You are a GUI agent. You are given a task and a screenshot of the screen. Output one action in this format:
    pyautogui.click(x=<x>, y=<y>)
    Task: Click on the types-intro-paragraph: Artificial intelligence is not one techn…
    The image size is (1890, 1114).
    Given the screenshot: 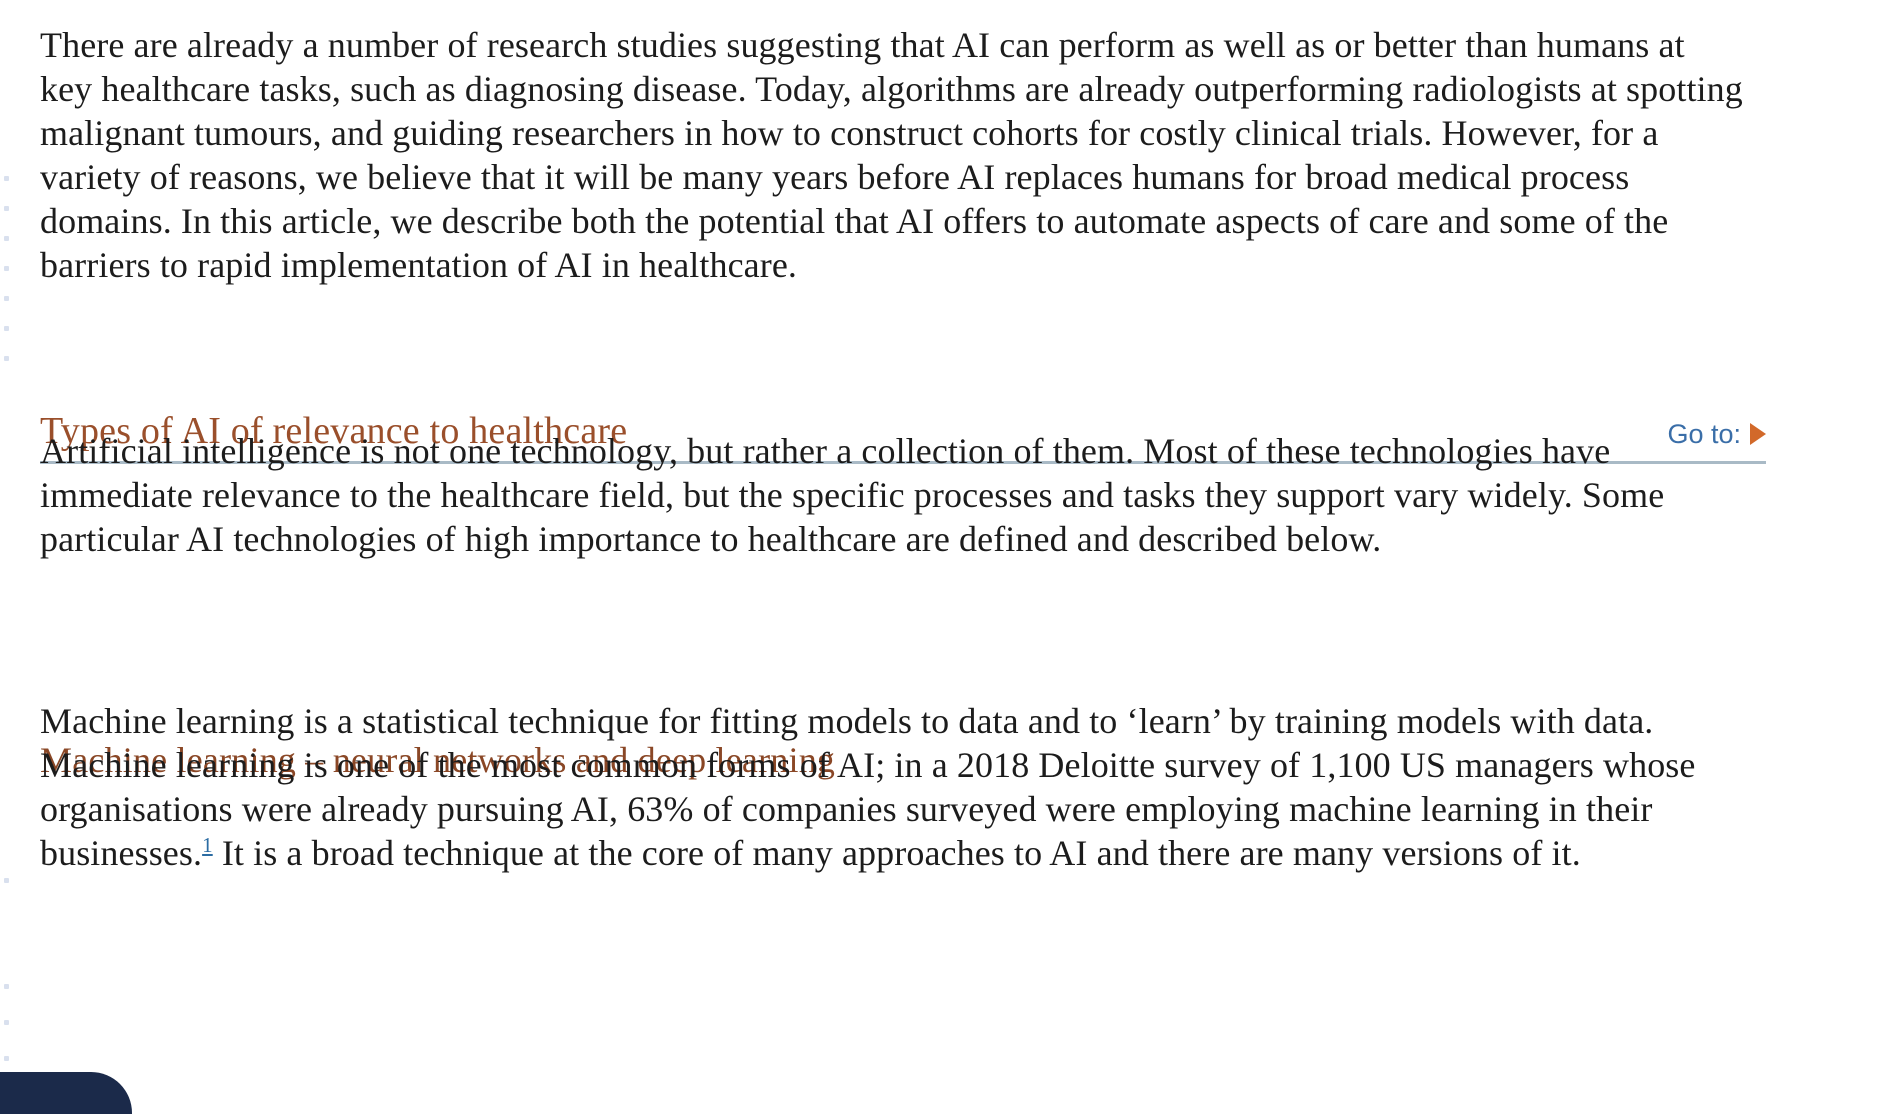 What is the action you would take?
    pyautogui.click(x=852, y=495)
    